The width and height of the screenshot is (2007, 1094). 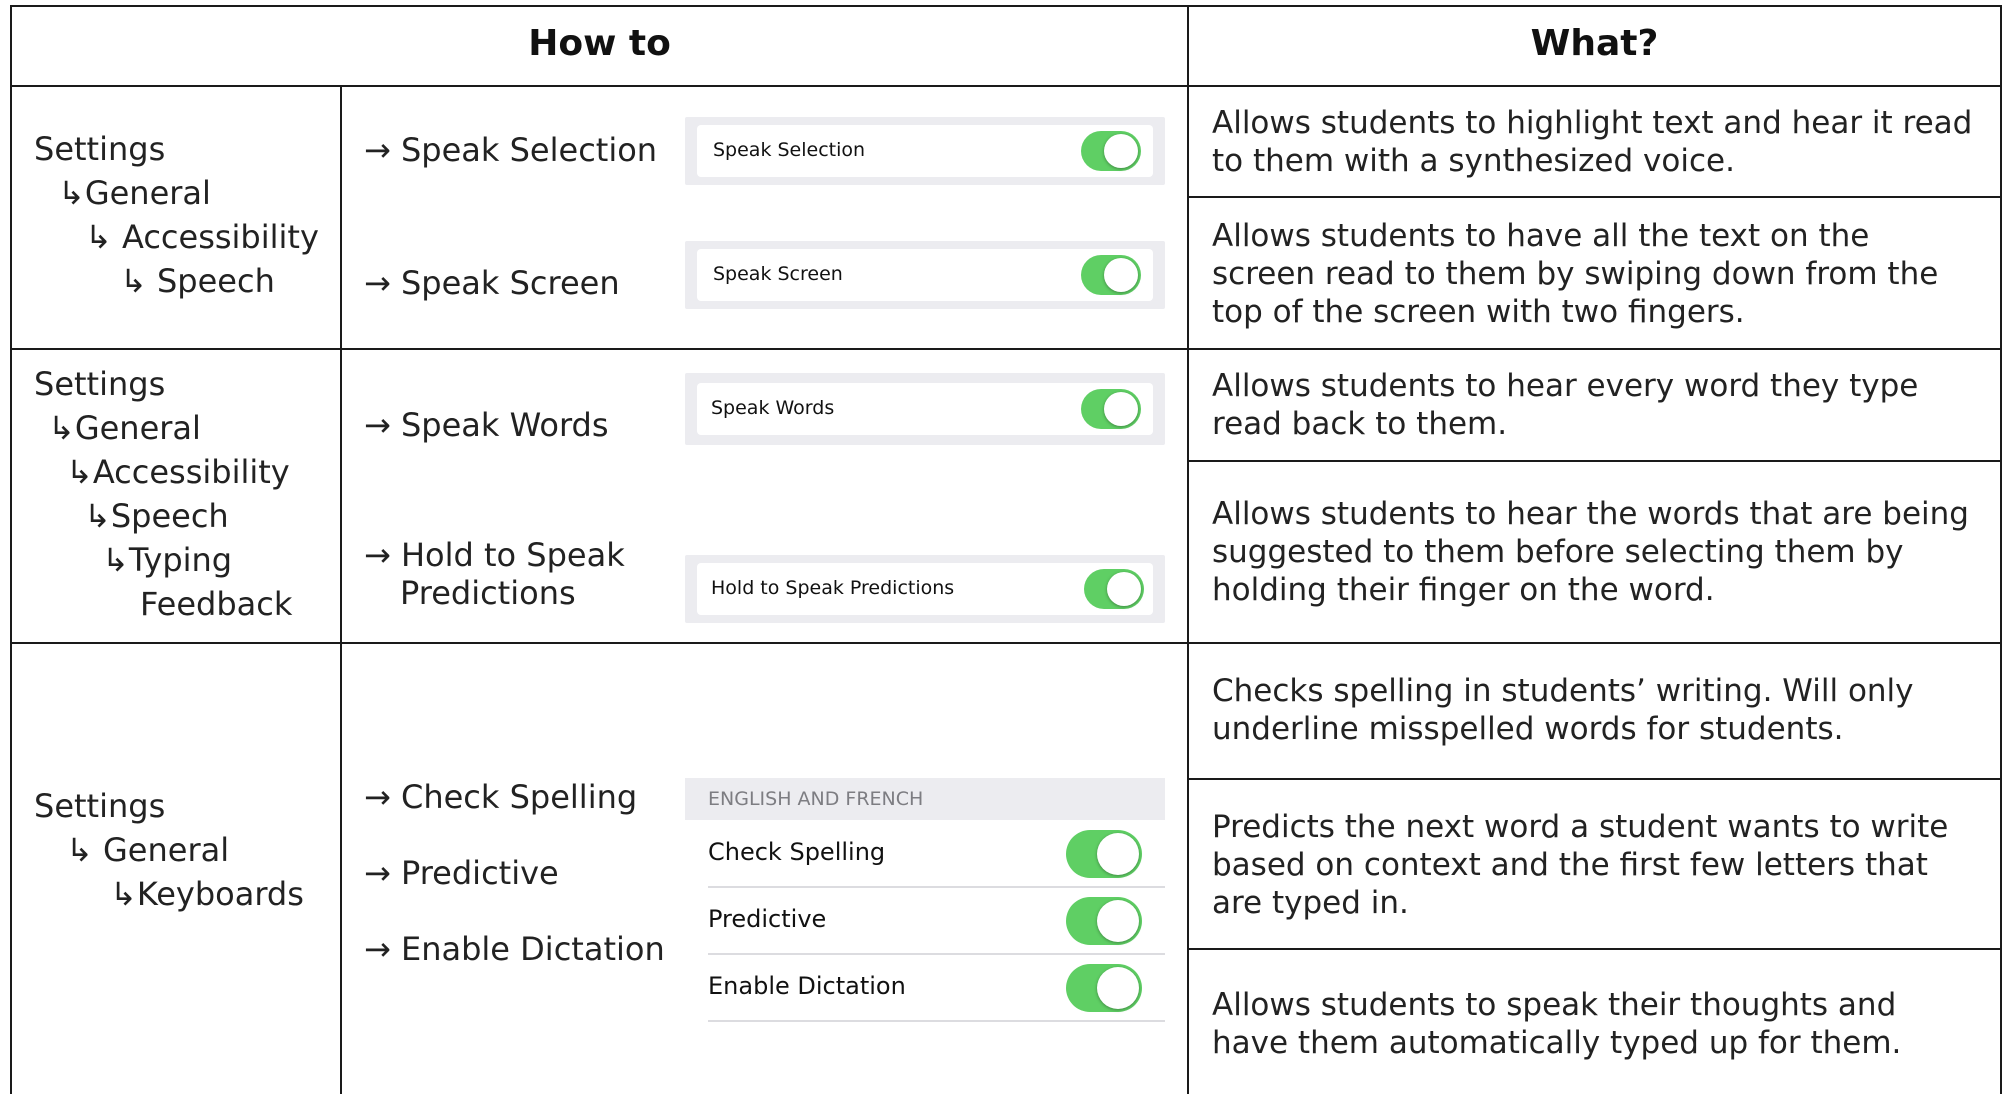 I want to click on setting-cell: Hold to Speak Predictions, so click(x=925, y=589).